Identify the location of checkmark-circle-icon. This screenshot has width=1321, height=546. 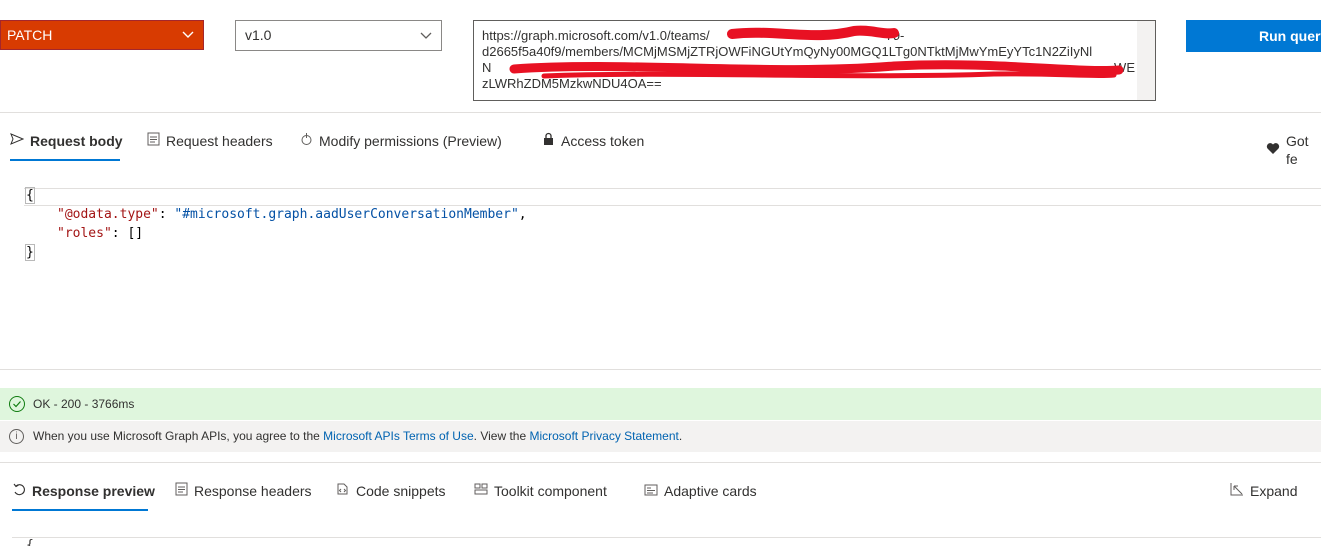
(17, 404).